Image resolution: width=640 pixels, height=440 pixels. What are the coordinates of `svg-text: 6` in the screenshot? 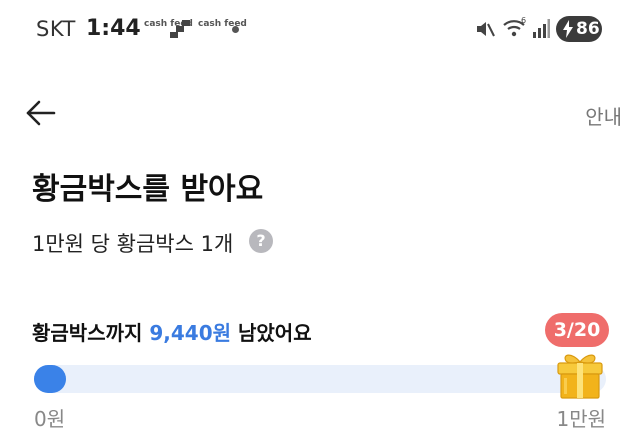 It's located at (523, 20).